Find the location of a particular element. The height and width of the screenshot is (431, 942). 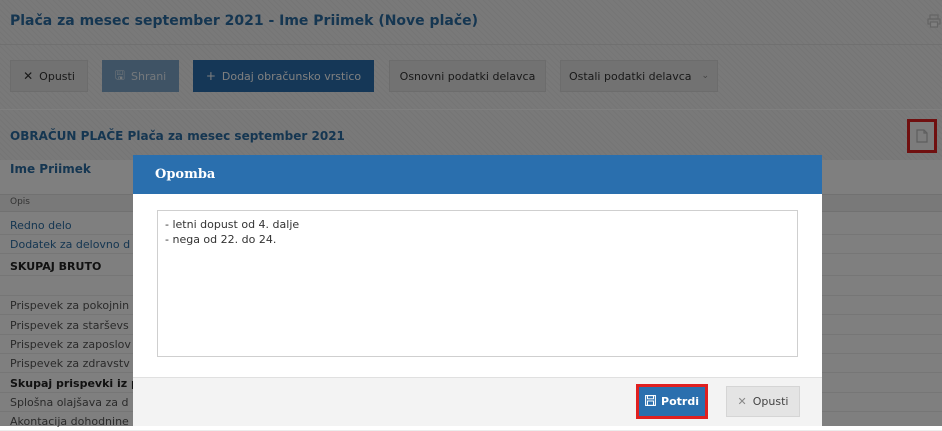

note-line: - nega od 22. do 24. is located at coordinates (221, 239).